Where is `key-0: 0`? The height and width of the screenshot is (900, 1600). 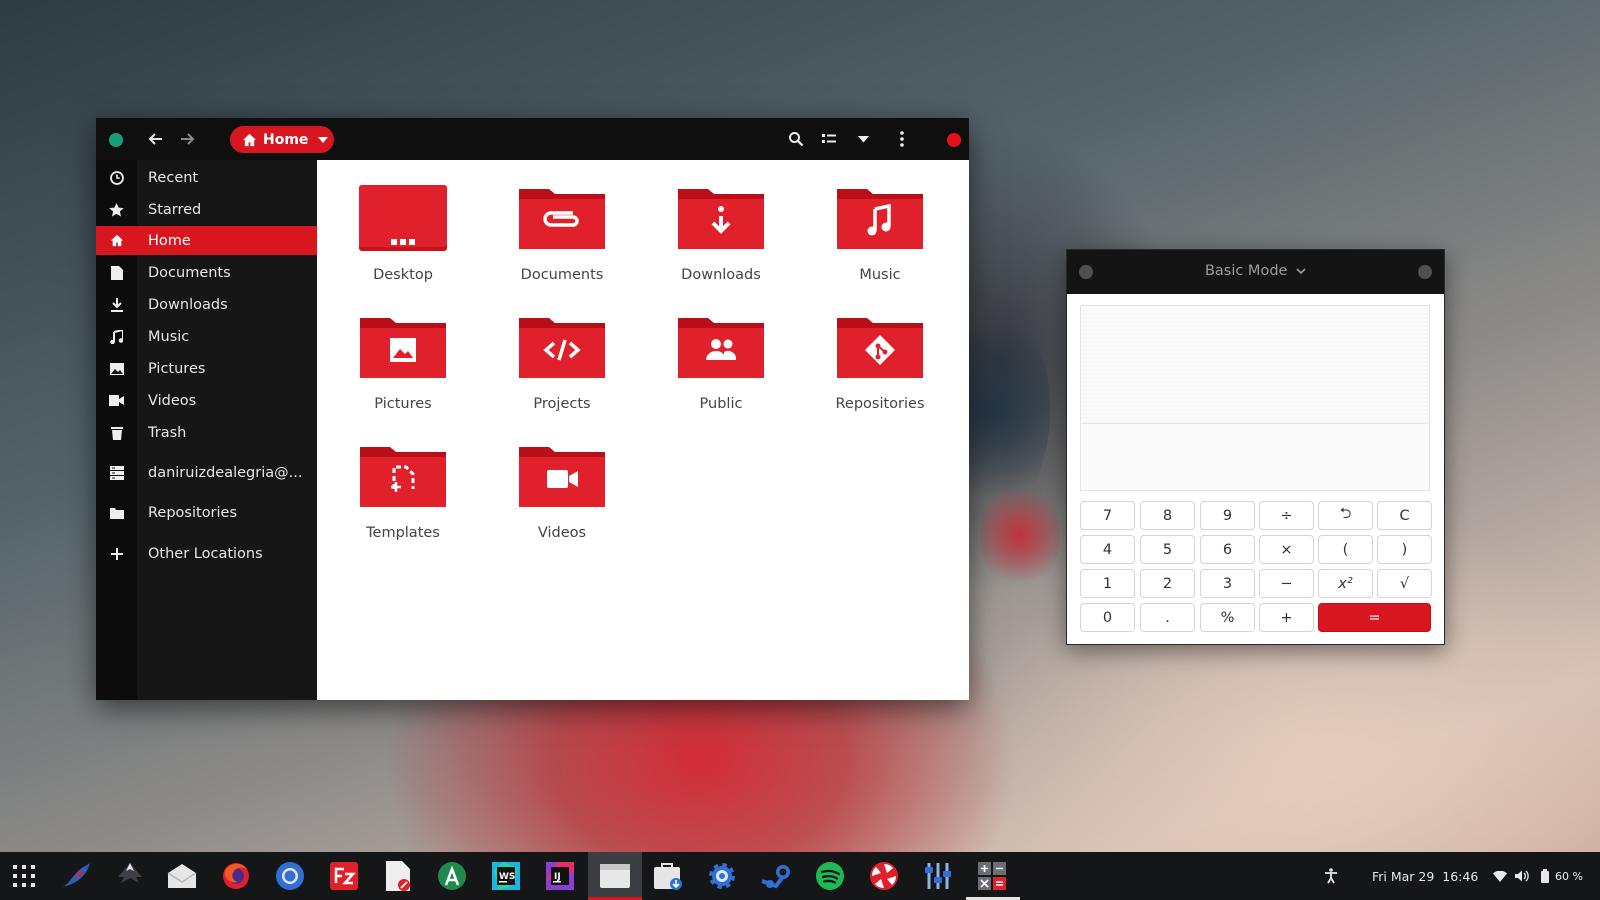 key-0: 0 is located at coordinates (1107, 617).